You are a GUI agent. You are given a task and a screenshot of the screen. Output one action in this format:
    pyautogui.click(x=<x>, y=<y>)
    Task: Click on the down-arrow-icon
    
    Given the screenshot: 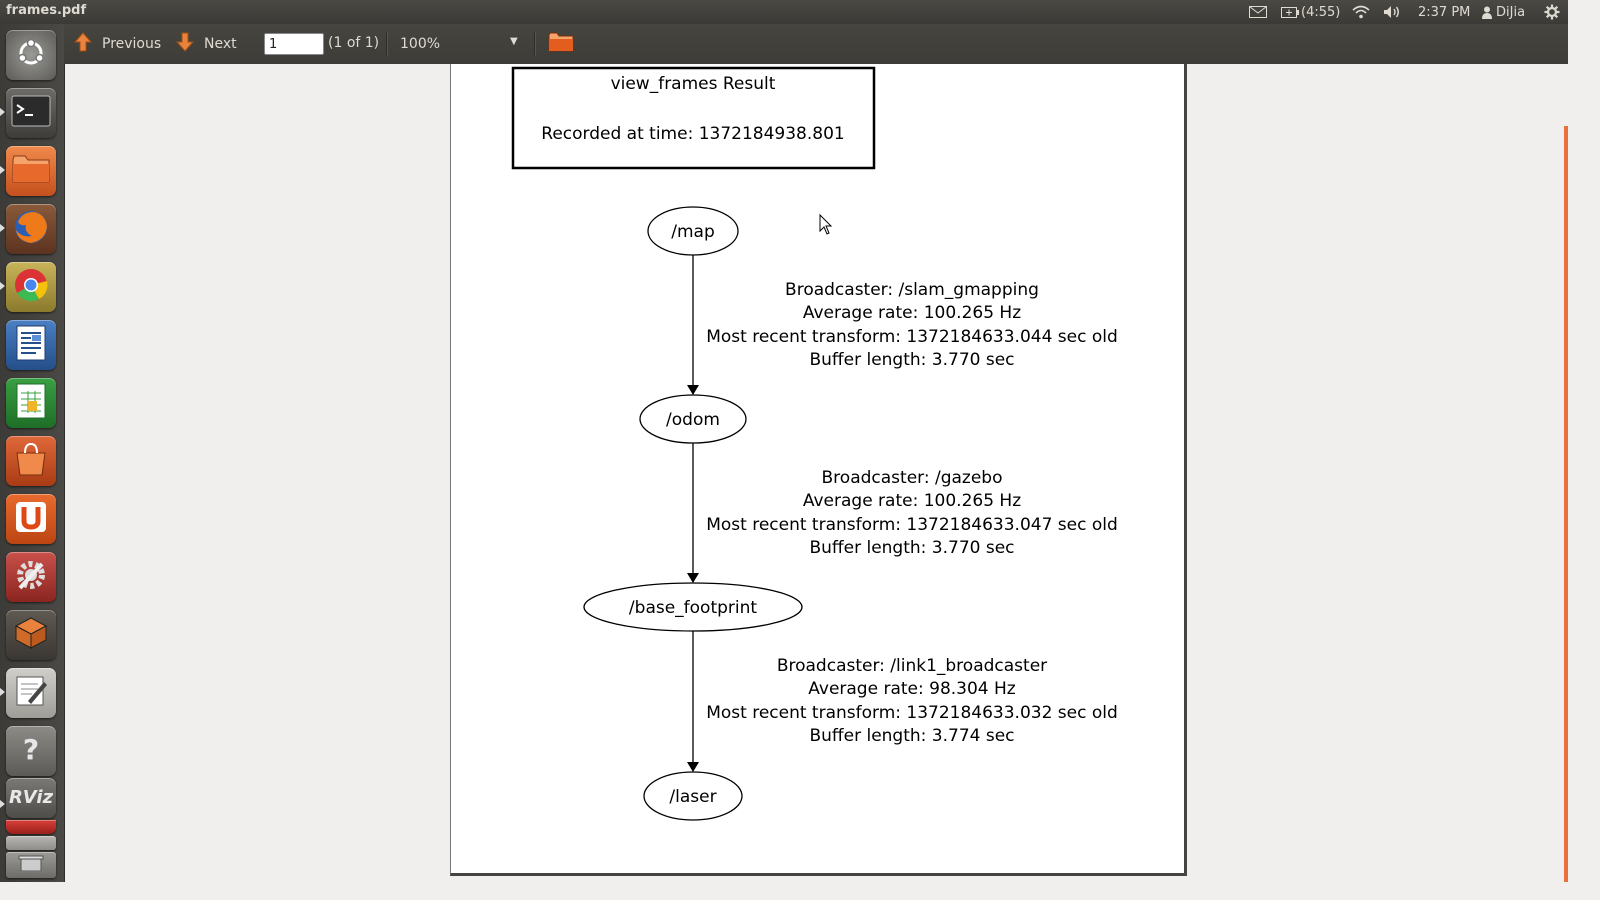 What is the action you would take?
    pyautogui.click(x=185, y=44)
    